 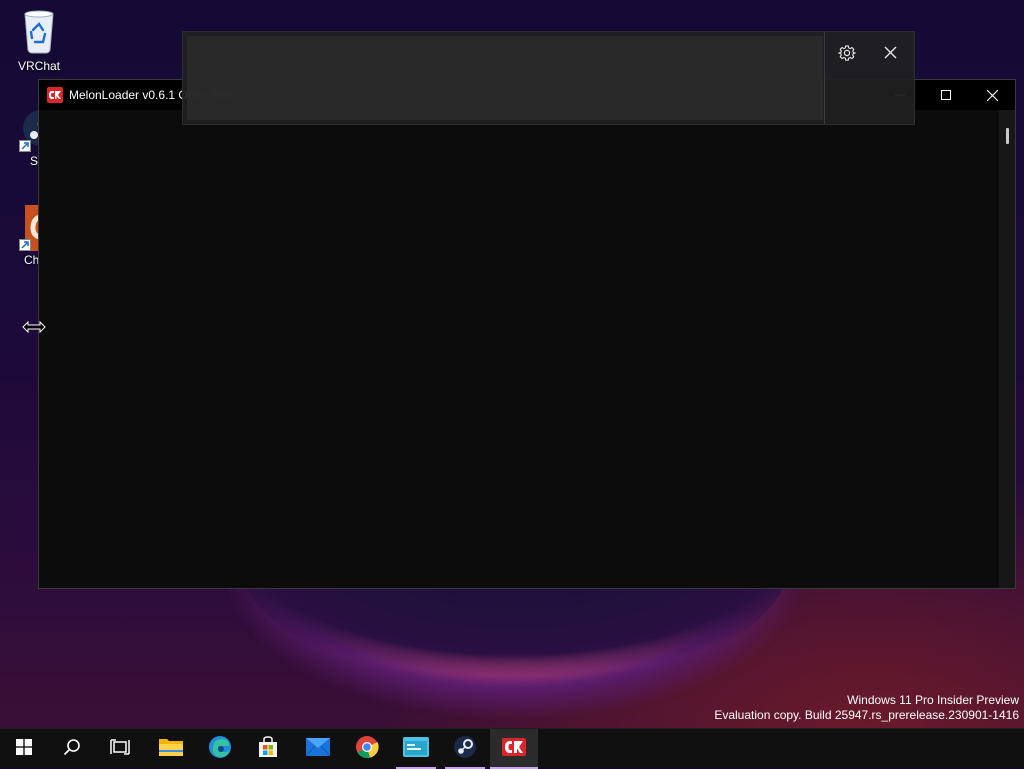 I want to click on edge-icon, so click(x=220, y=749).